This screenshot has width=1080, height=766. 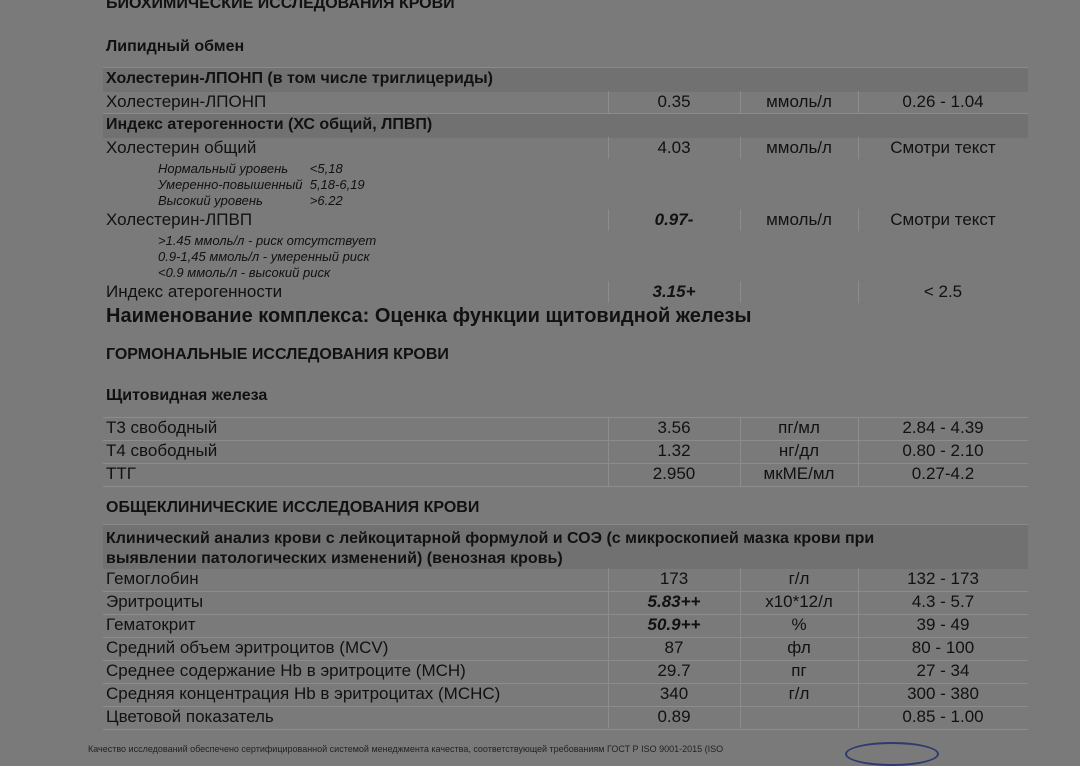 What do you see at coordinates (943, 291) in the screenshot?
I see `row-reference: < 2.5` at bounding box center [943, 291].